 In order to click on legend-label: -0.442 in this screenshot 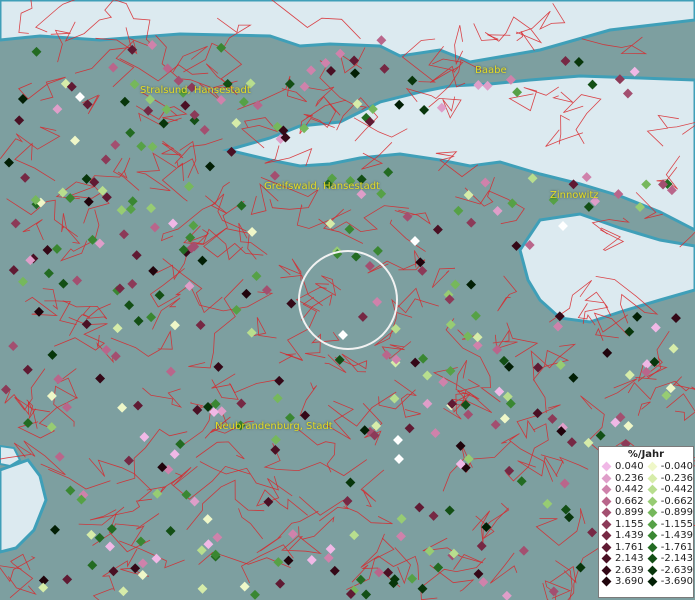, I will do `click(676, 489)`.